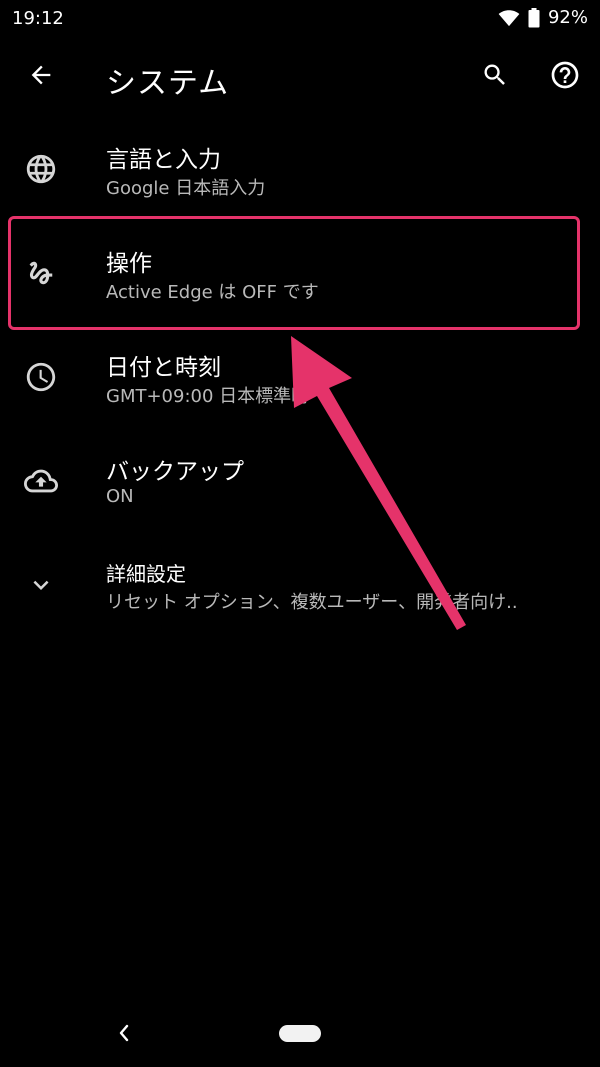 The image size is (600, 1067). What do you see at coordinates (146, 574) in the screenshot?
I see `item-title: 詳細設定` at bounding box center [146, 574].